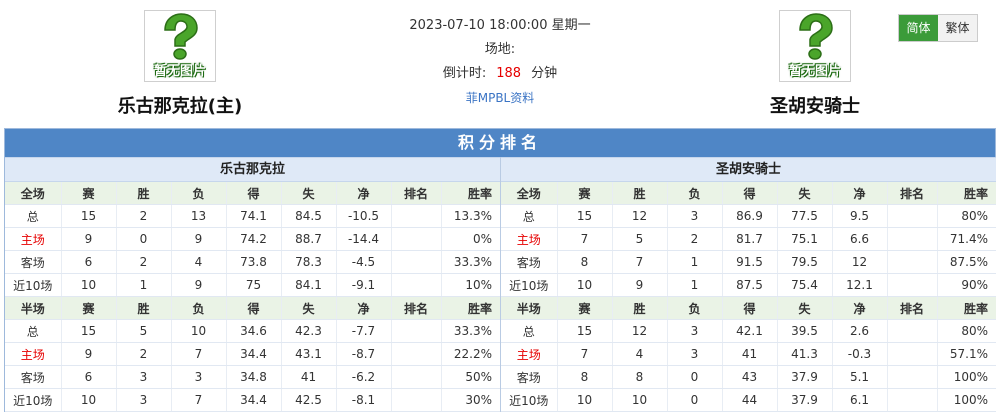  What do you see at coordinates (814, 71) in the screenshot?
I see `away-logo-text: 暂无图片` at bounding box center [814, 71].